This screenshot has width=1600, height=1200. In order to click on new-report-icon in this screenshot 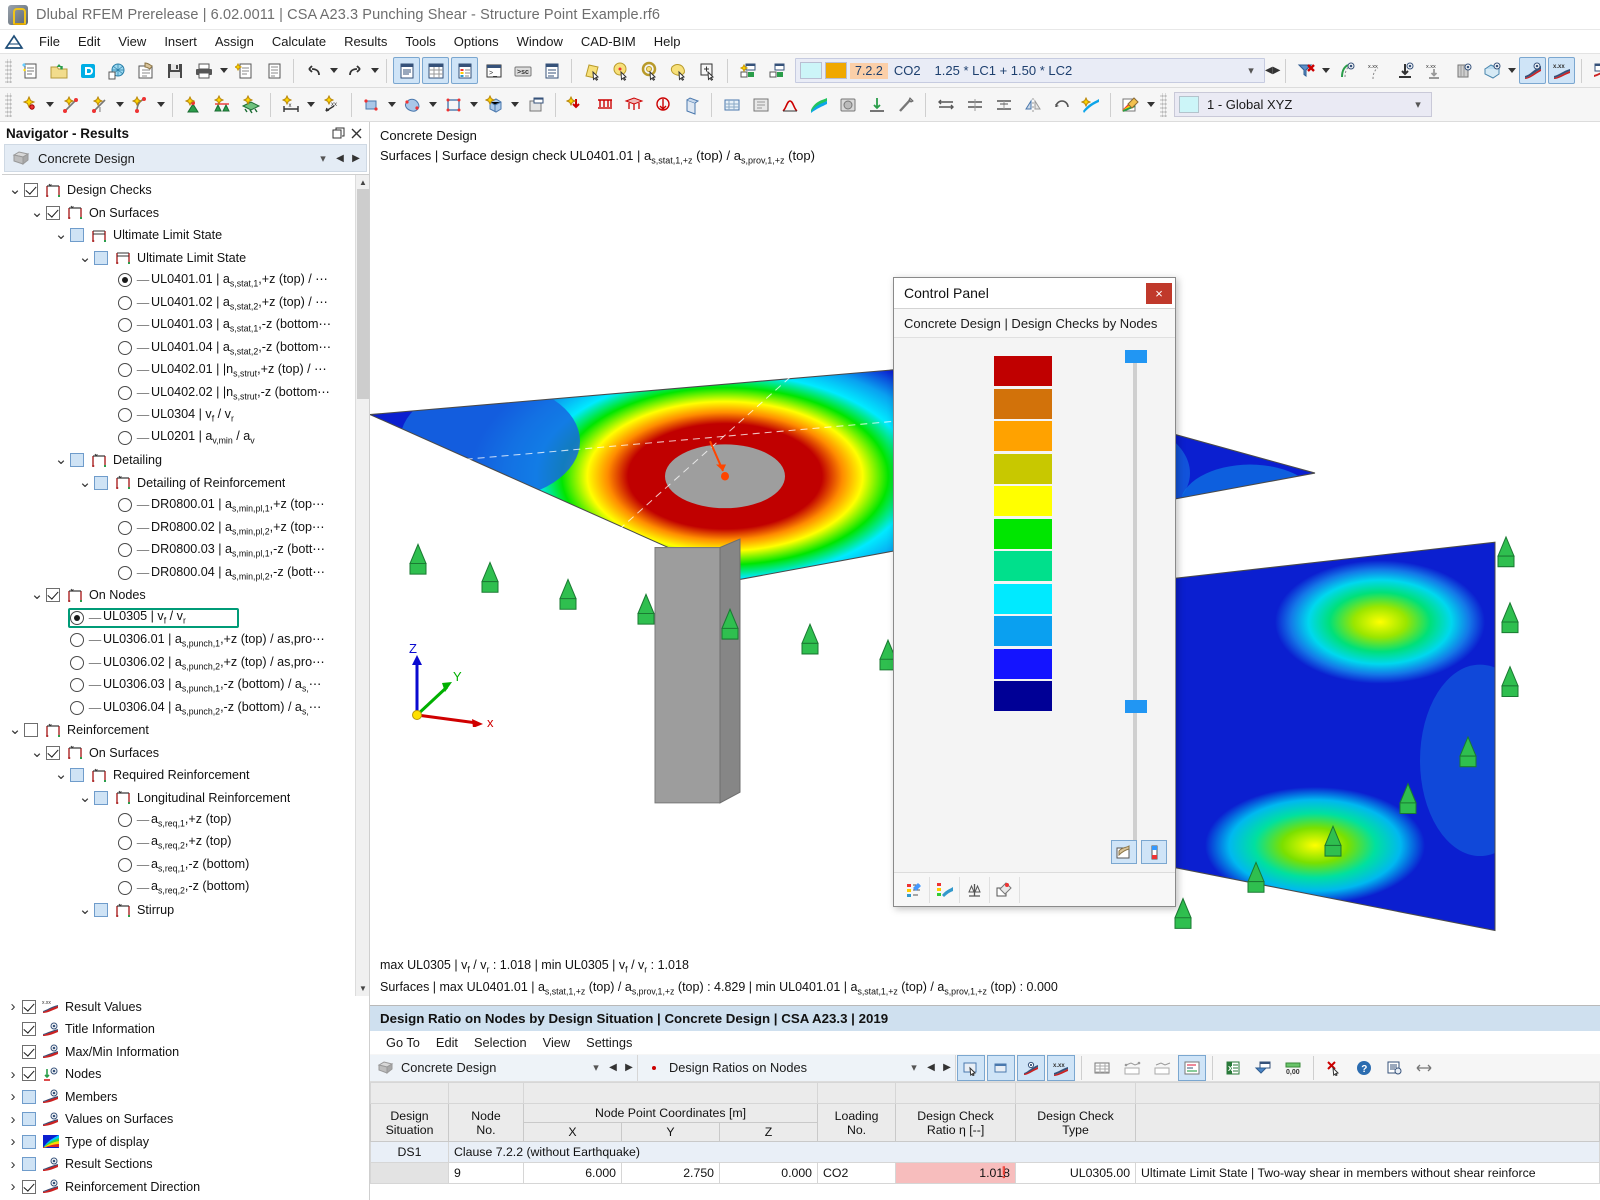, I will do `click(244, 70)`.